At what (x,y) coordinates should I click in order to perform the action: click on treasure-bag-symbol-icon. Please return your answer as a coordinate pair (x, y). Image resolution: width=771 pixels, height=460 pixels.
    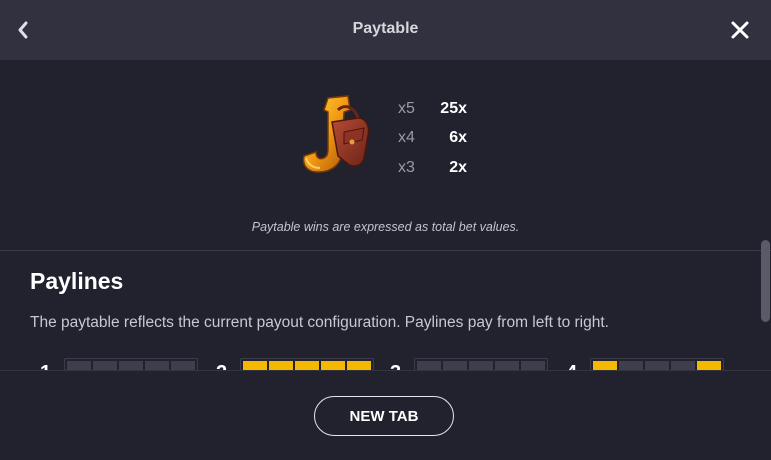
    Looking at the image, I should click on (336, 134).